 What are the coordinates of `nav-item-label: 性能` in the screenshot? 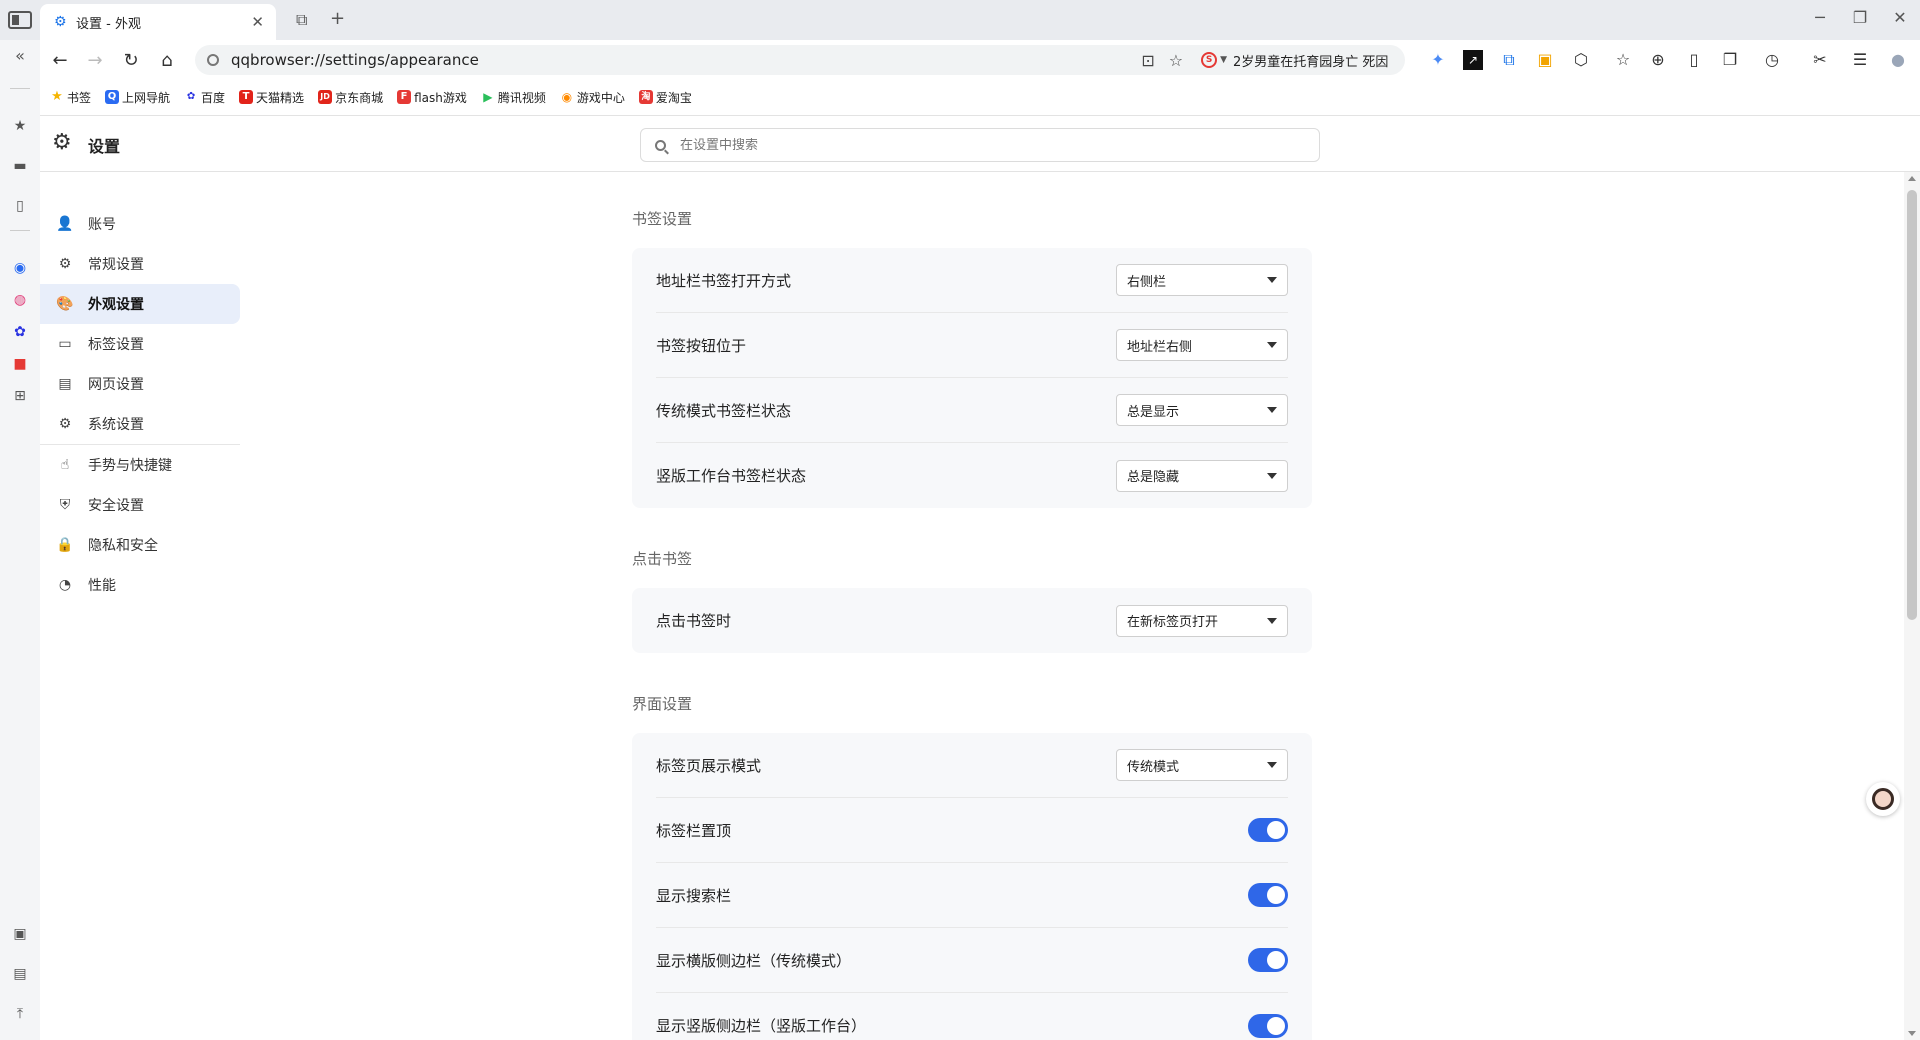 It's located at (102, 586).